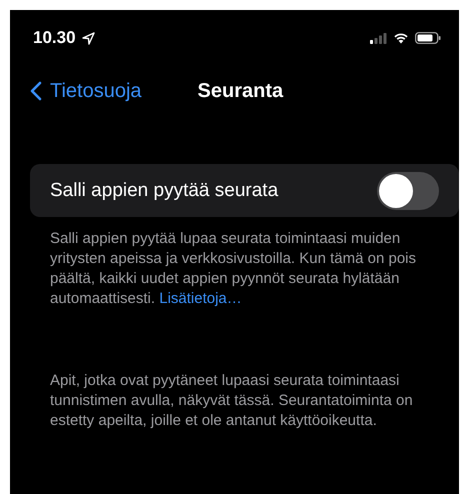  Describe the element at coordinates (86, 91) in the screenshot. I see `back-button: Tietosuoja` at that location.